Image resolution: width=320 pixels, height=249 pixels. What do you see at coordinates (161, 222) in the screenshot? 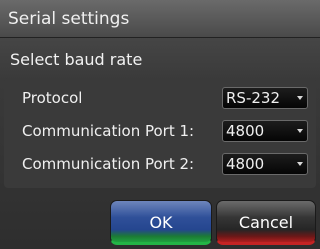
I see `ok-button: OK` at bounding box center [161, 222].